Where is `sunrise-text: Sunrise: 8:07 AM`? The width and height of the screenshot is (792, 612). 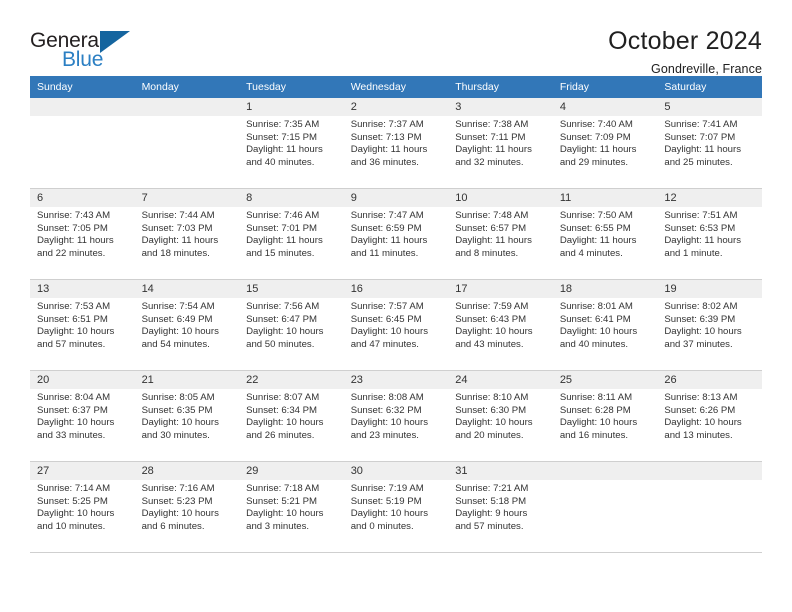
sunrise-text: Sunrise: 8:07 AM is located at coordinates (283, 397).